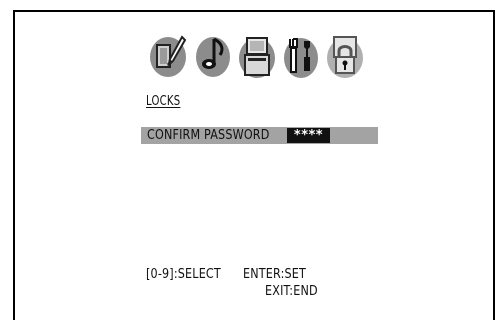  I want to click on confirm-password-label: CONFIRM PASSWORD, so click(208, 135).